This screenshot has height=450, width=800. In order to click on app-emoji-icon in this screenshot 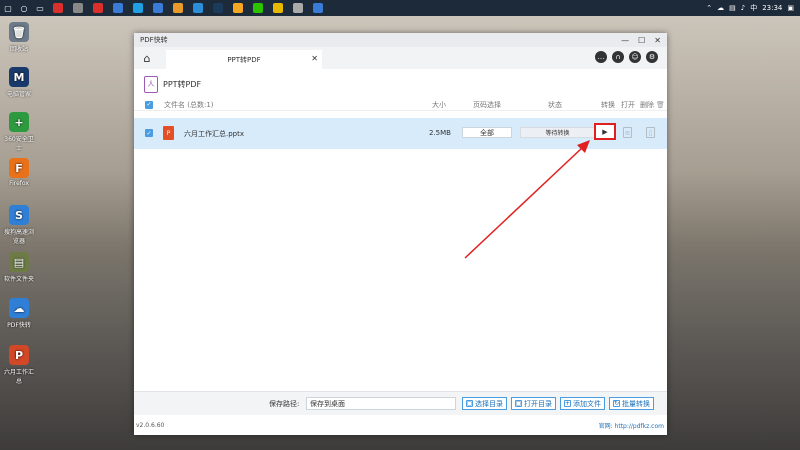, I will do `click(238, 8)`.